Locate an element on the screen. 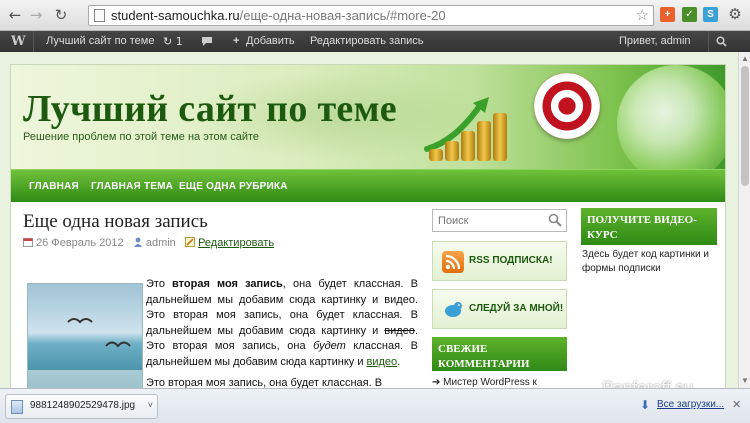  post-image-seagulls is located at coordinates (85, 335).